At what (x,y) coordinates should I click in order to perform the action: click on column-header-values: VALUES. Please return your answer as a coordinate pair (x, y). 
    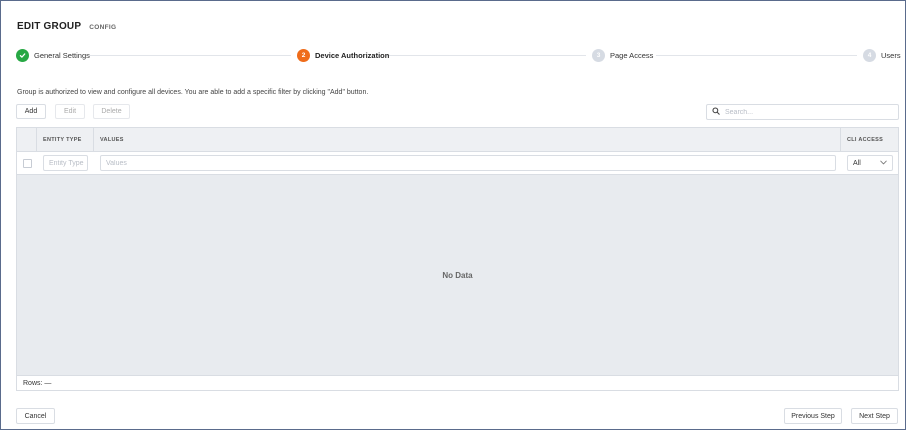
    Looking at the image, I should click on (466, 140).